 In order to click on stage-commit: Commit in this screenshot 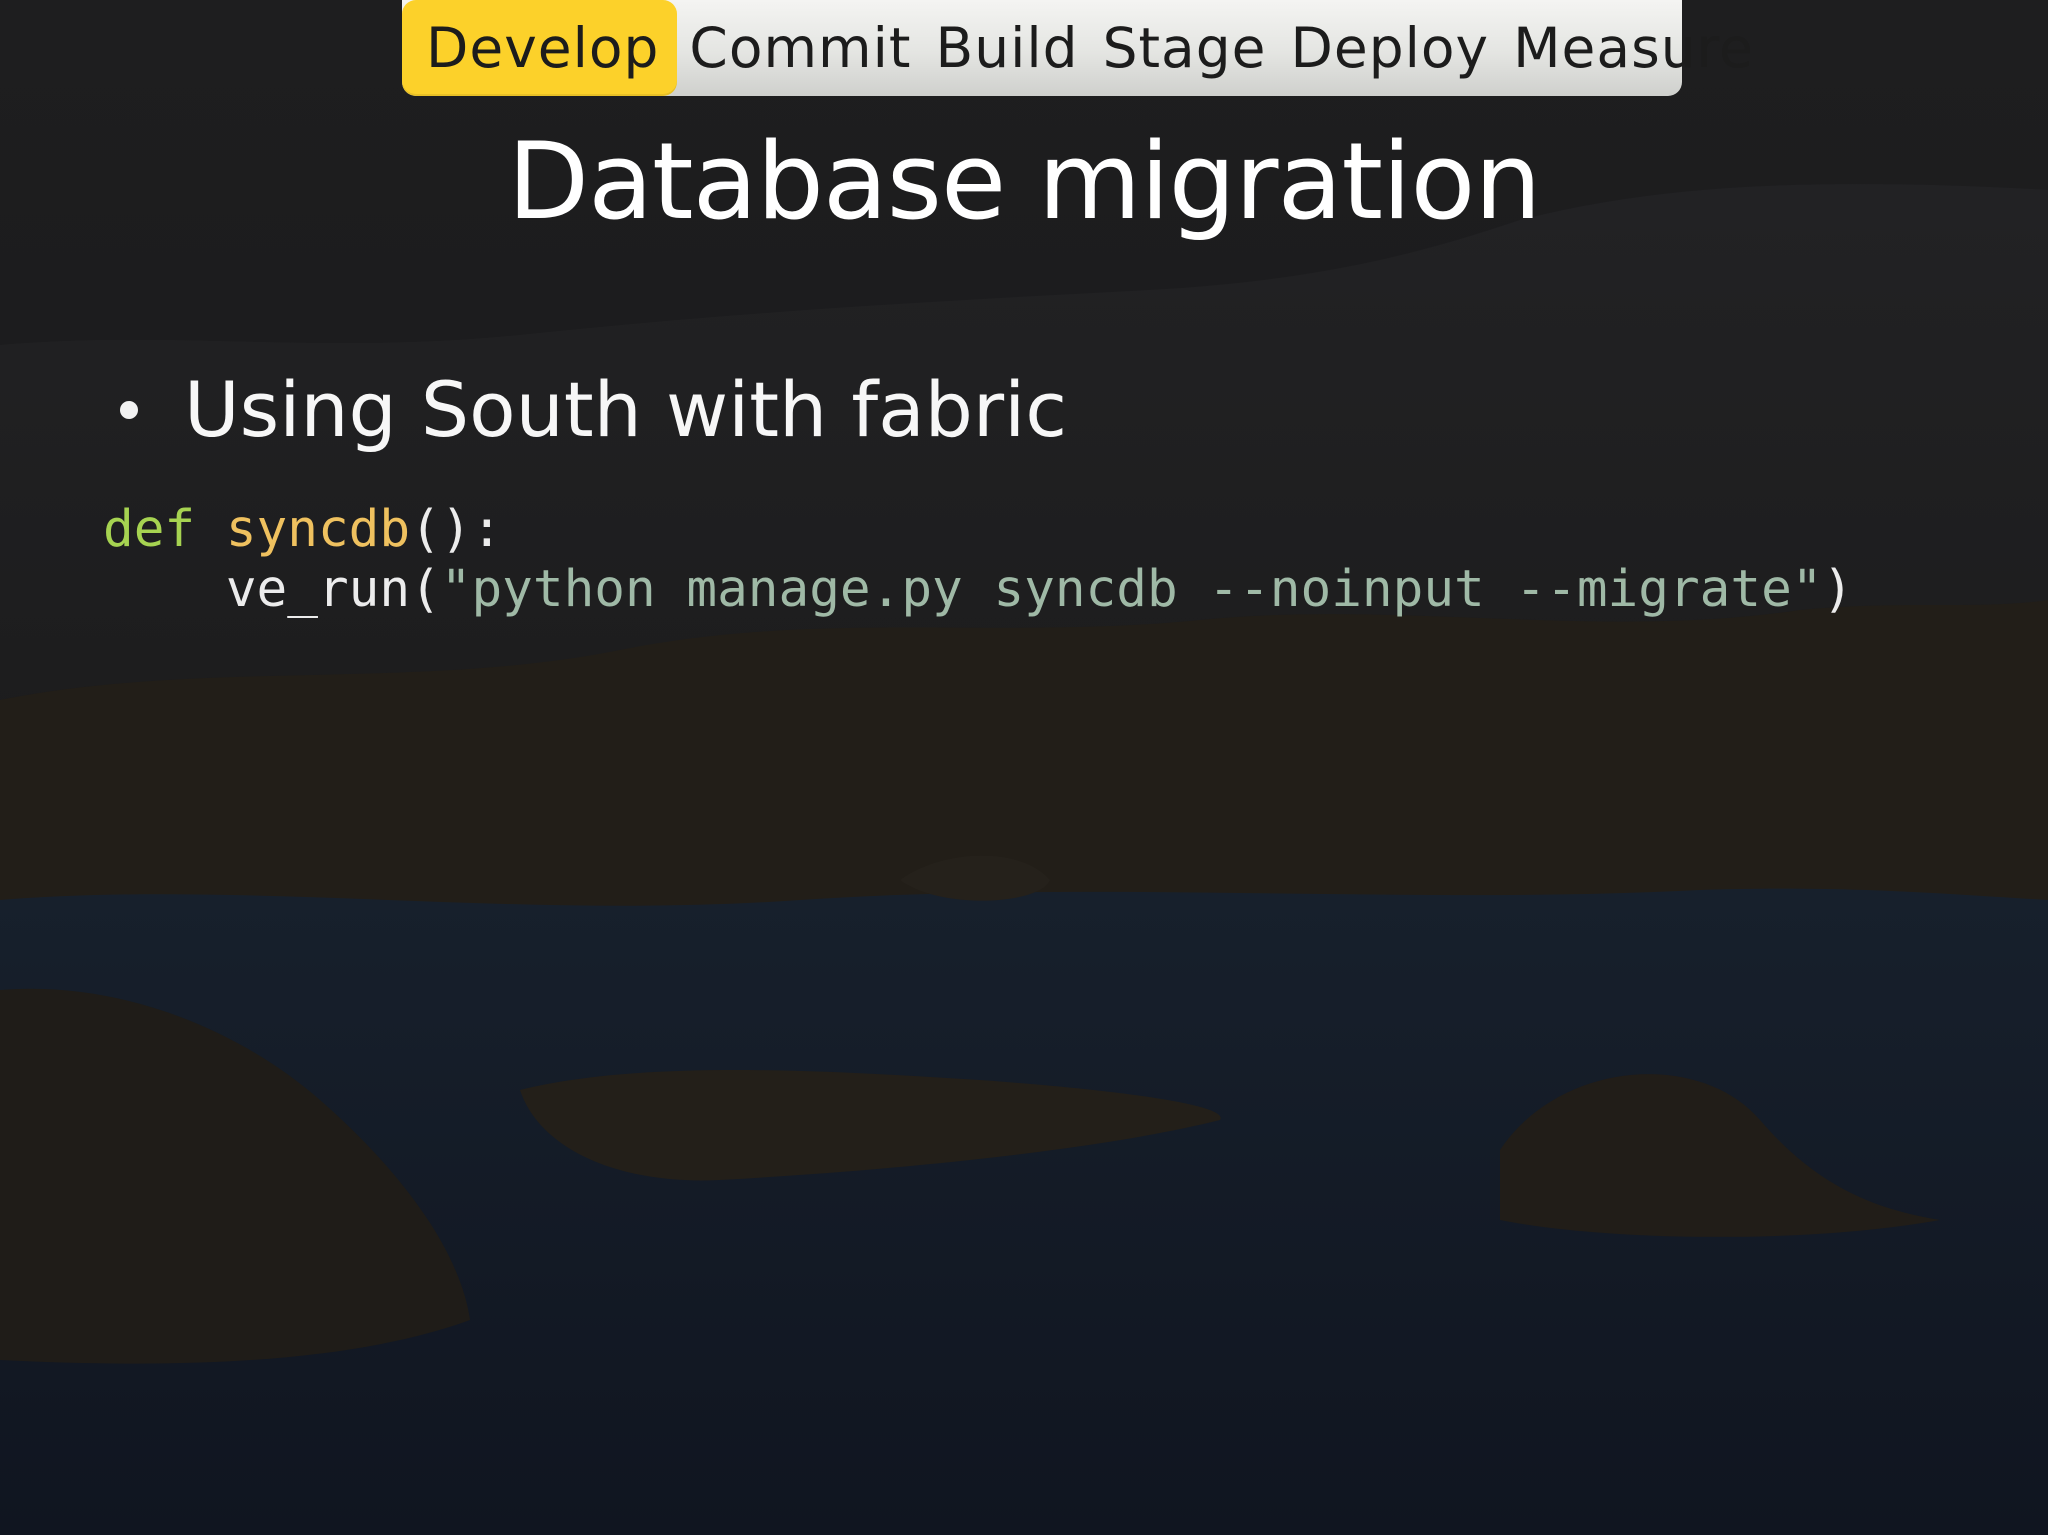, I will do `click(800, 48)`.